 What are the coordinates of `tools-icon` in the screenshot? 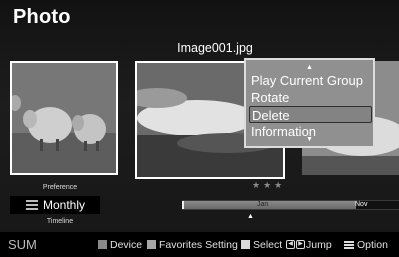 It's located at (349, 244).